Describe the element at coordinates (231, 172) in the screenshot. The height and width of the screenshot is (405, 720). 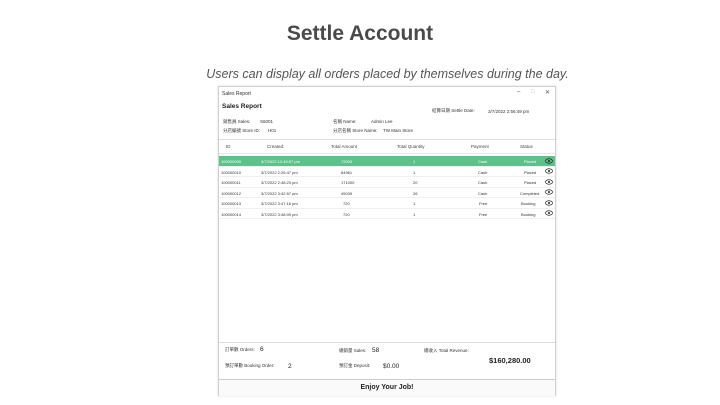
I see `cell-id: 100000010` at that location.